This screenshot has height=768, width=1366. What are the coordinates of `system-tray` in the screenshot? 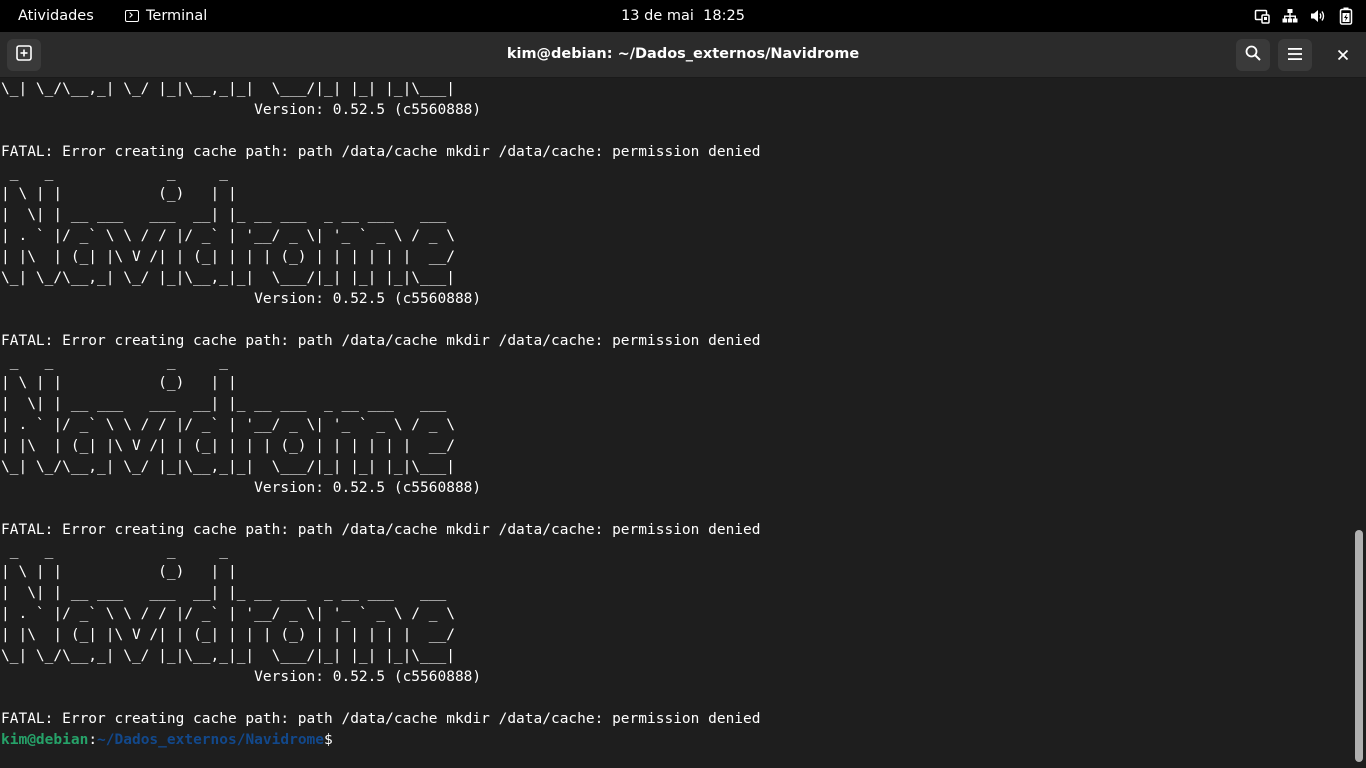 It's located at (1304, 16).